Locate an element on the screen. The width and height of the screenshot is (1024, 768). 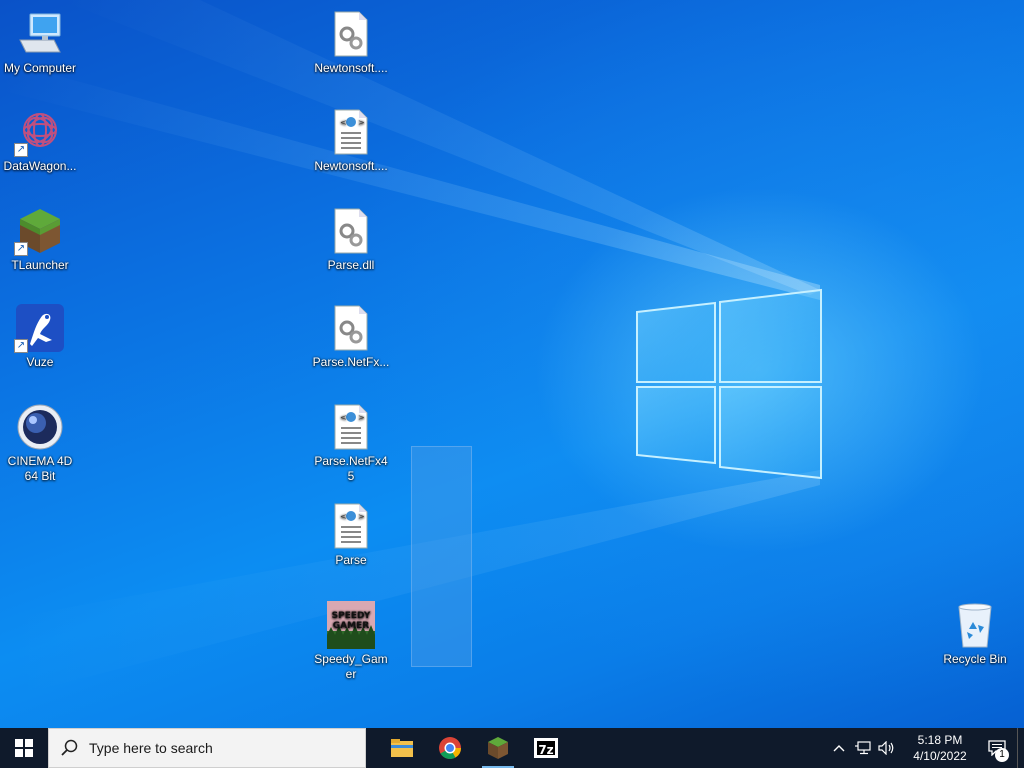
desktop-icon-parse-xml: < > Parse is located at coordinates (351, 535).